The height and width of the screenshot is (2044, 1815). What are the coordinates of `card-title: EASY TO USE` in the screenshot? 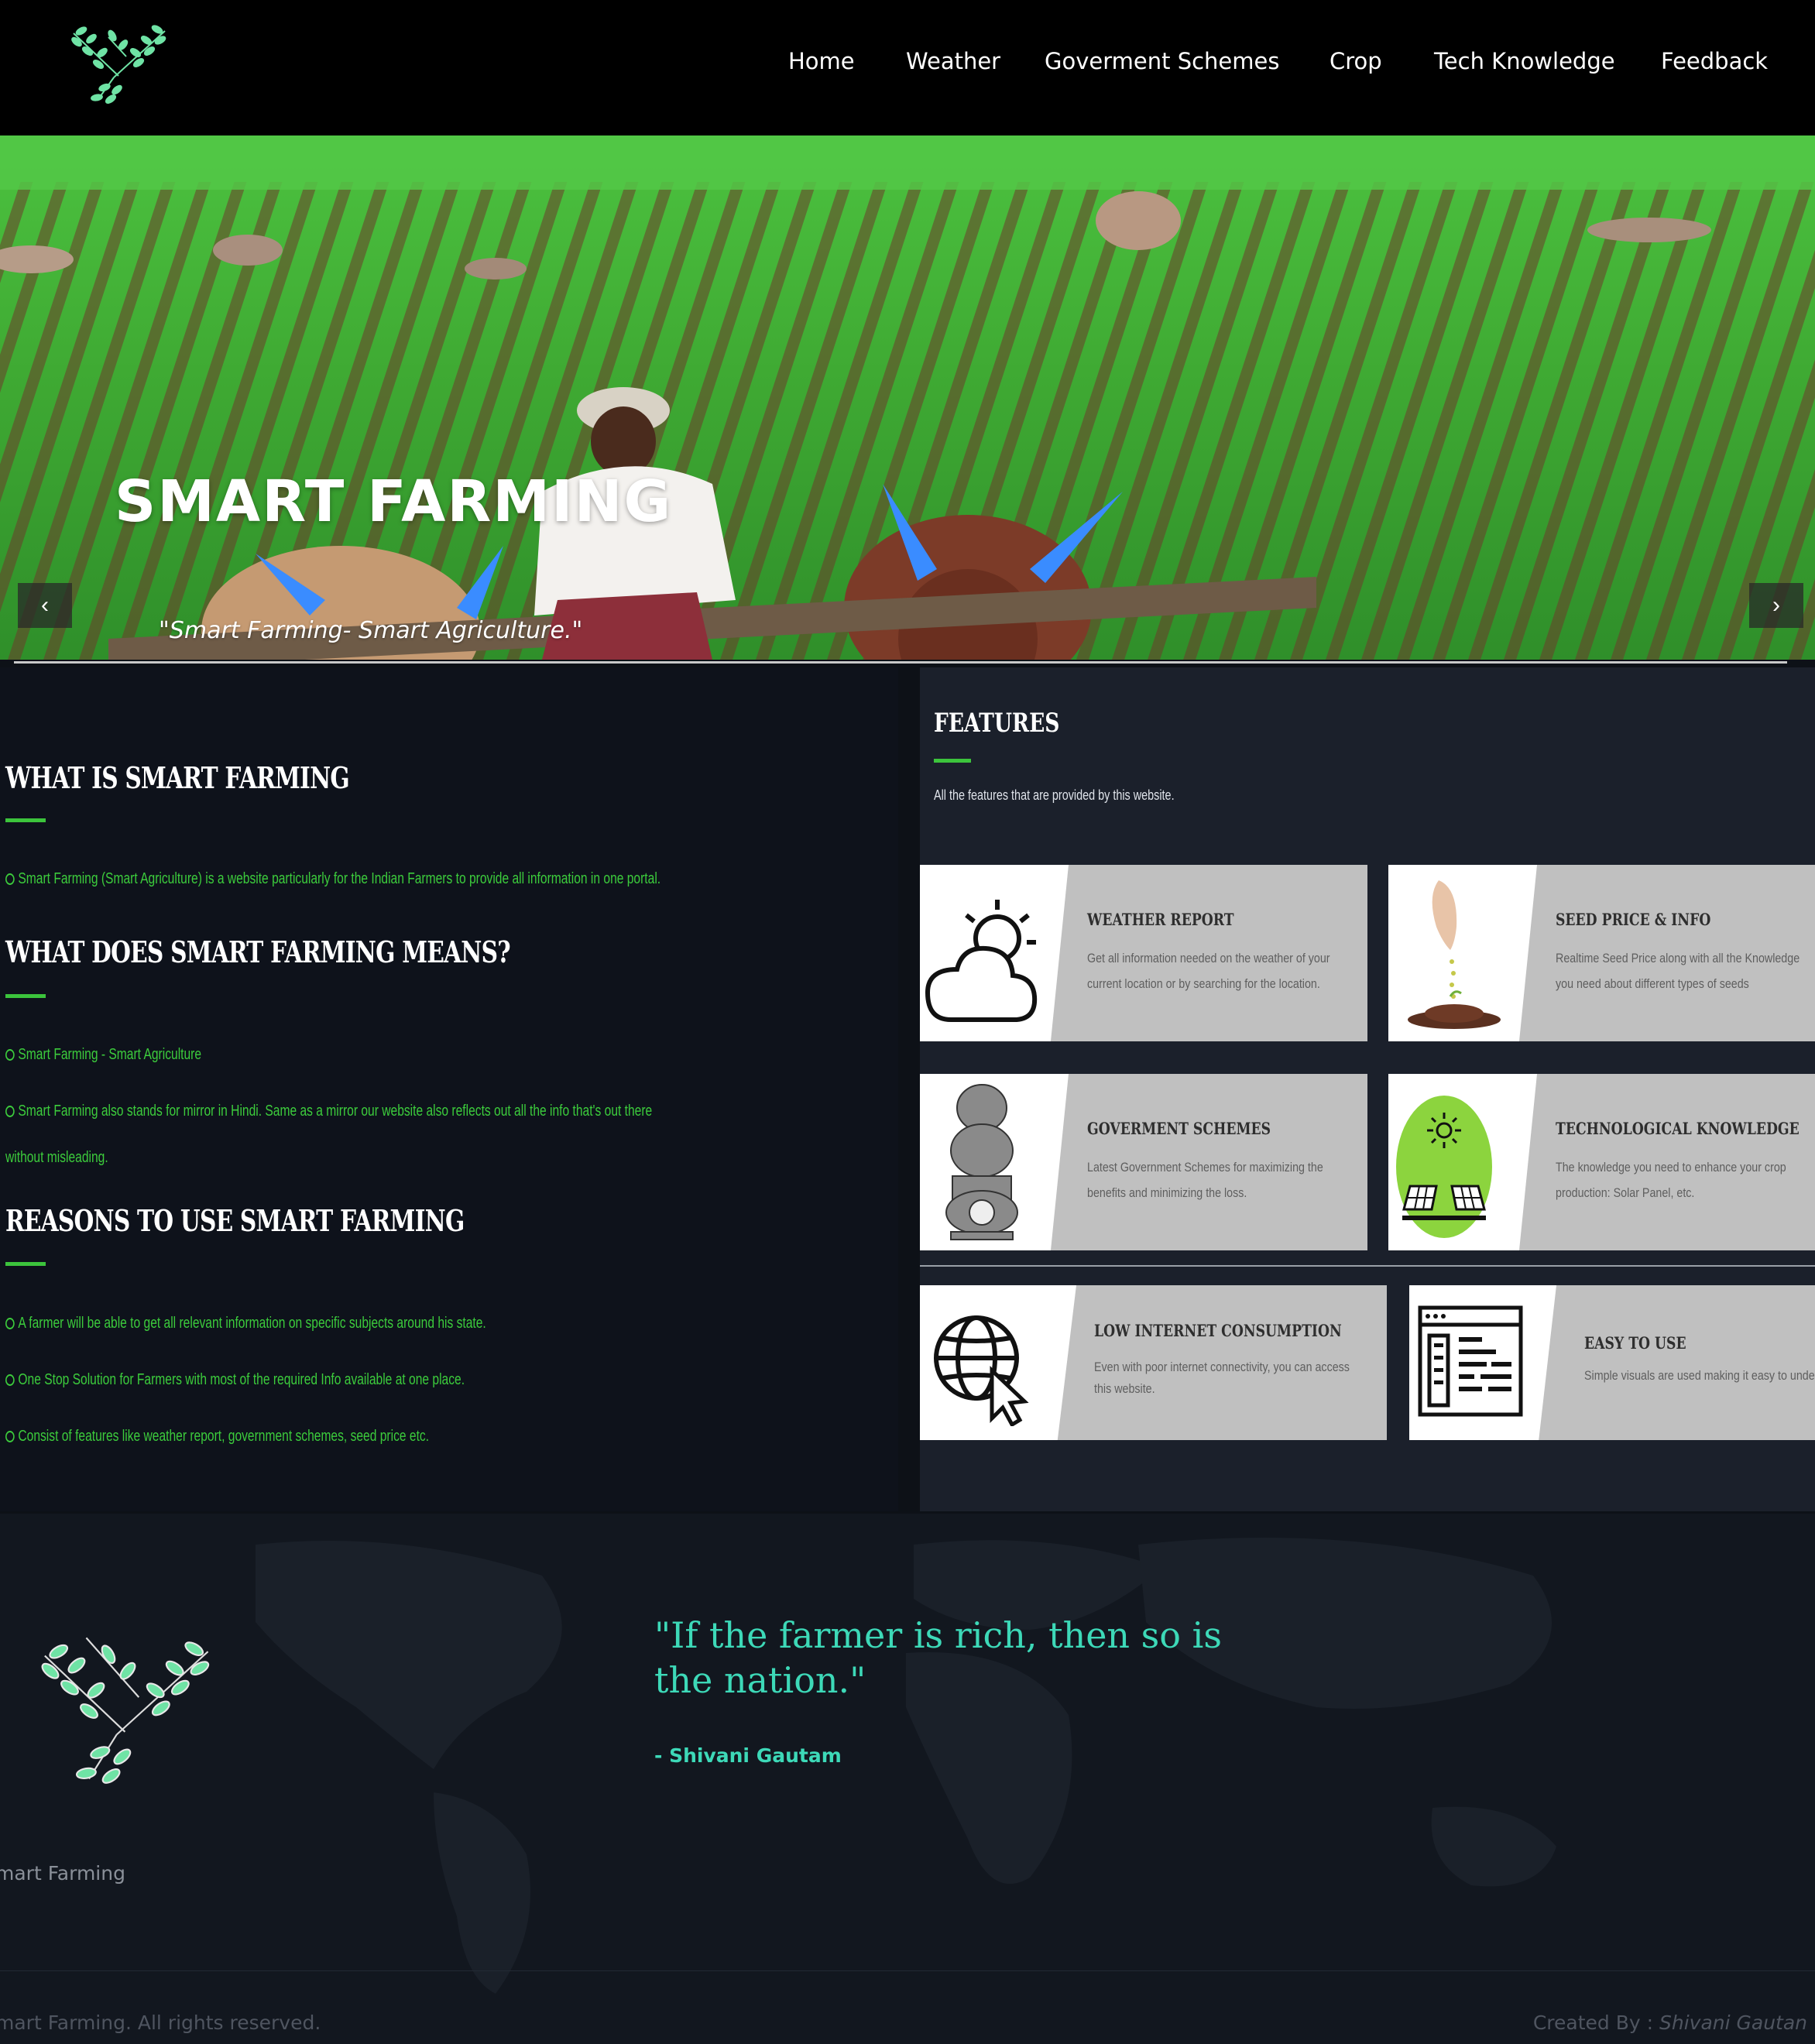 It's located at (1635, 1343).